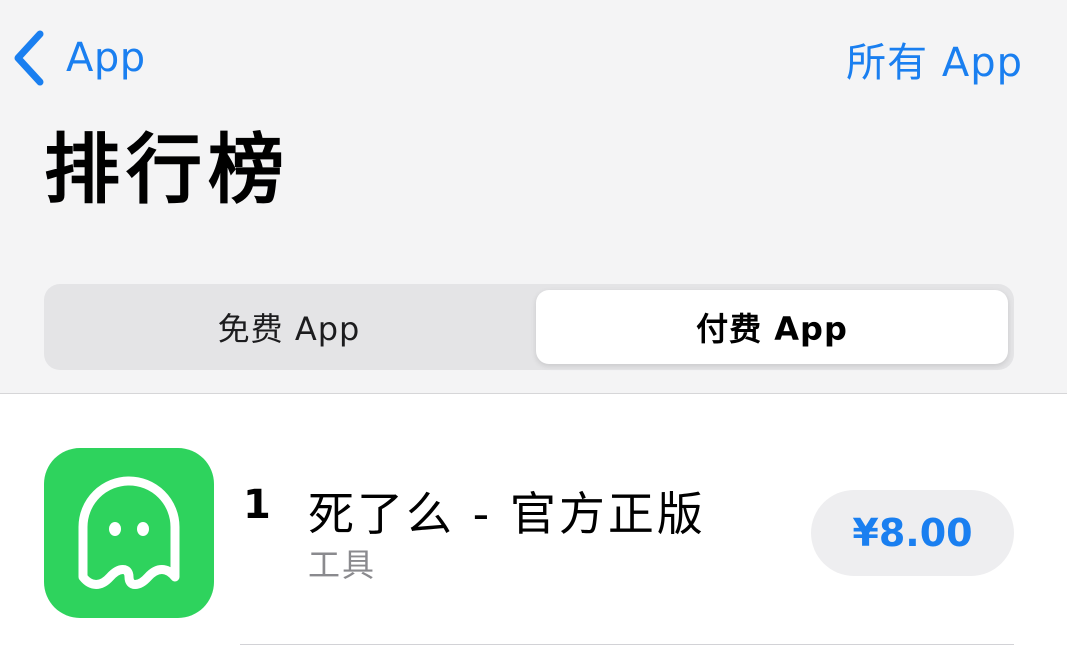 This screenshot has height=648, width=1067. I want to click on row-divider, so click(627, 644).